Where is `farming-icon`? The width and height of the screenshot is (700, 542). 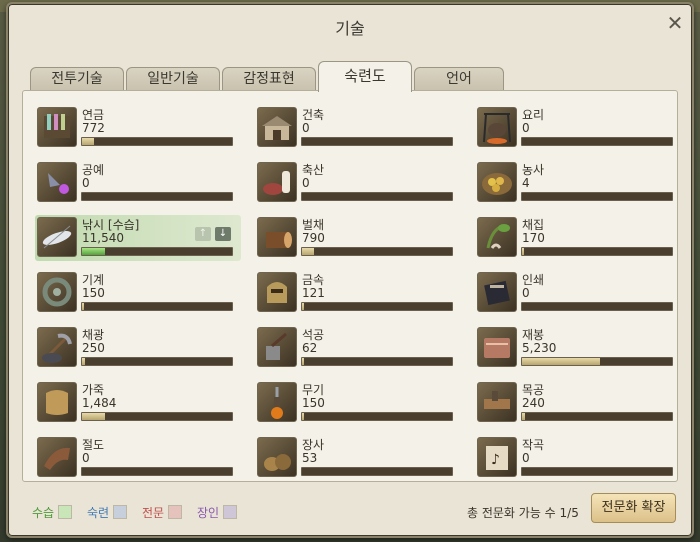
farming-icon is located at coordinates (497, 182).